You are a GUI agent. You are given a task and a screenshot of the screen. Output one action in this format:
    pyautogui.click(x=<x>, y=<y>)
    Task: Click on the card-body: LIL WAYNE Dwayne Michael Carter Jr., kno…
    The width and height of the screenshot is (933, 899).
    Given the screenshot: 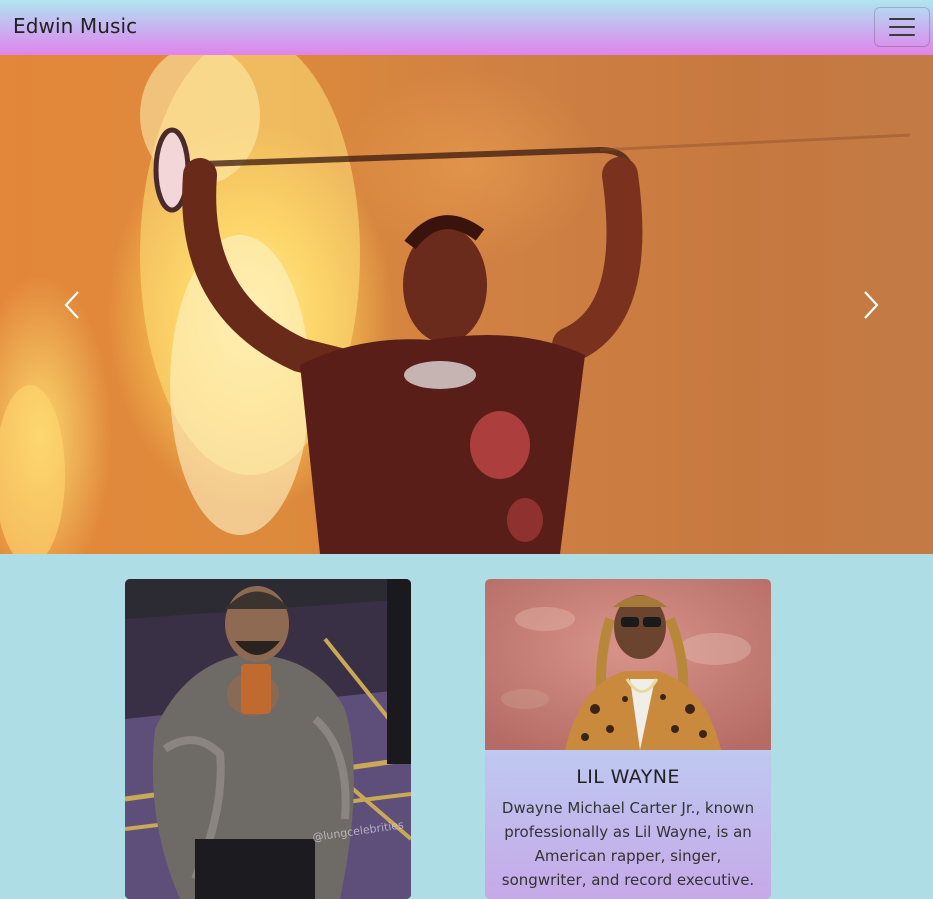 What is the action you would take?
    pyautogui.click(x=628, y=821)
    